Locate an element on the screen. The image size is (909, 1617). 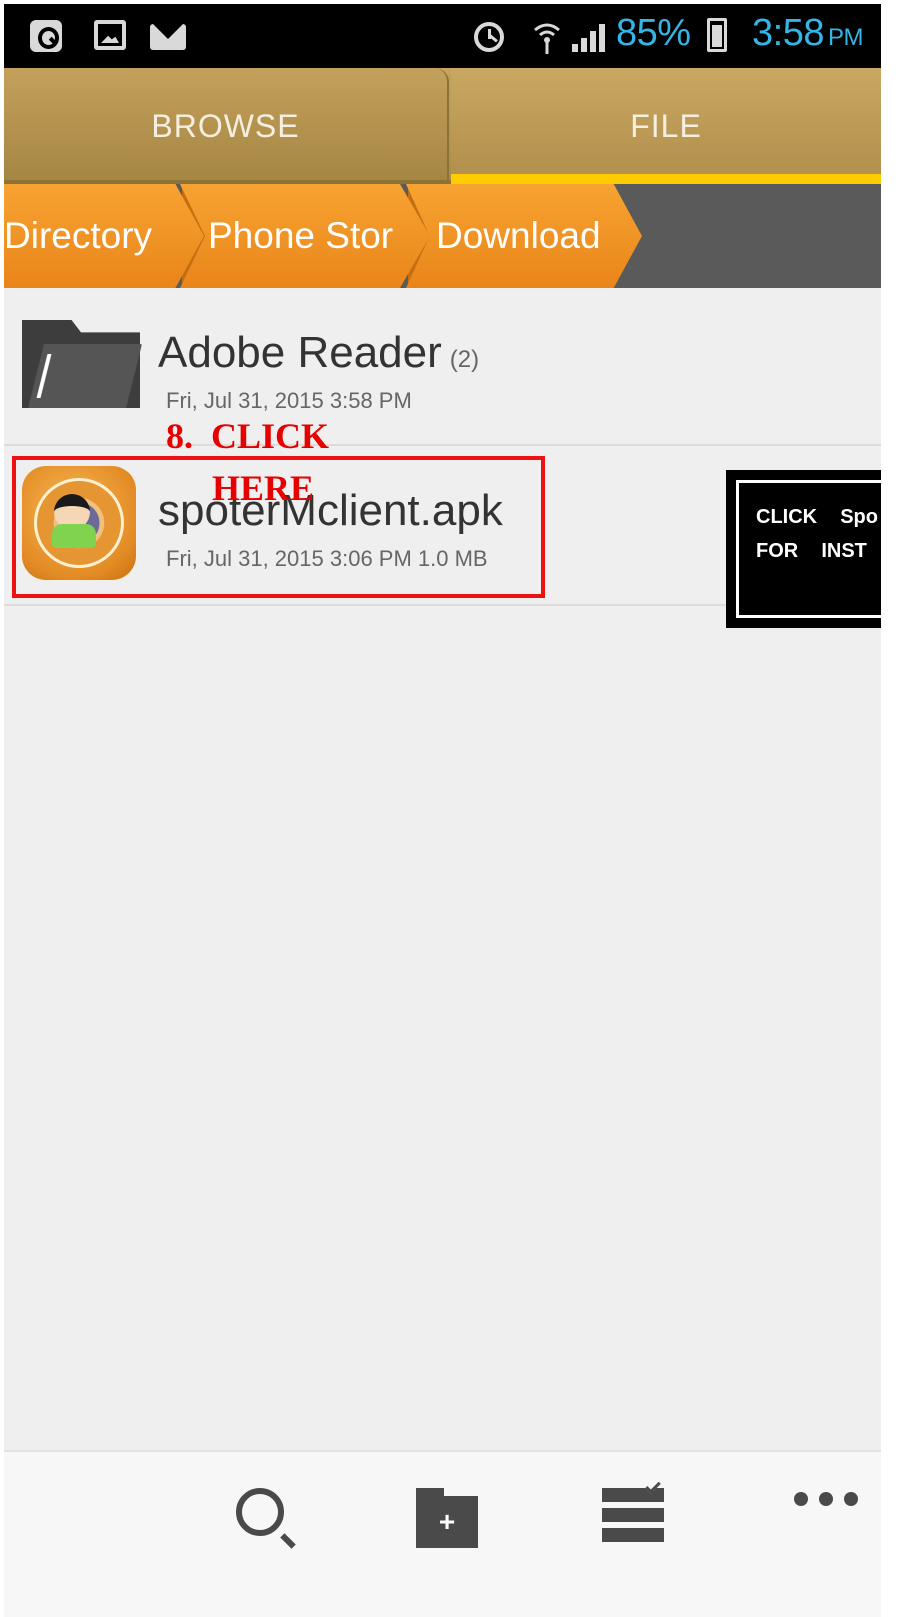
bottom-toolbar: + is located at coordinates (442, 1533).